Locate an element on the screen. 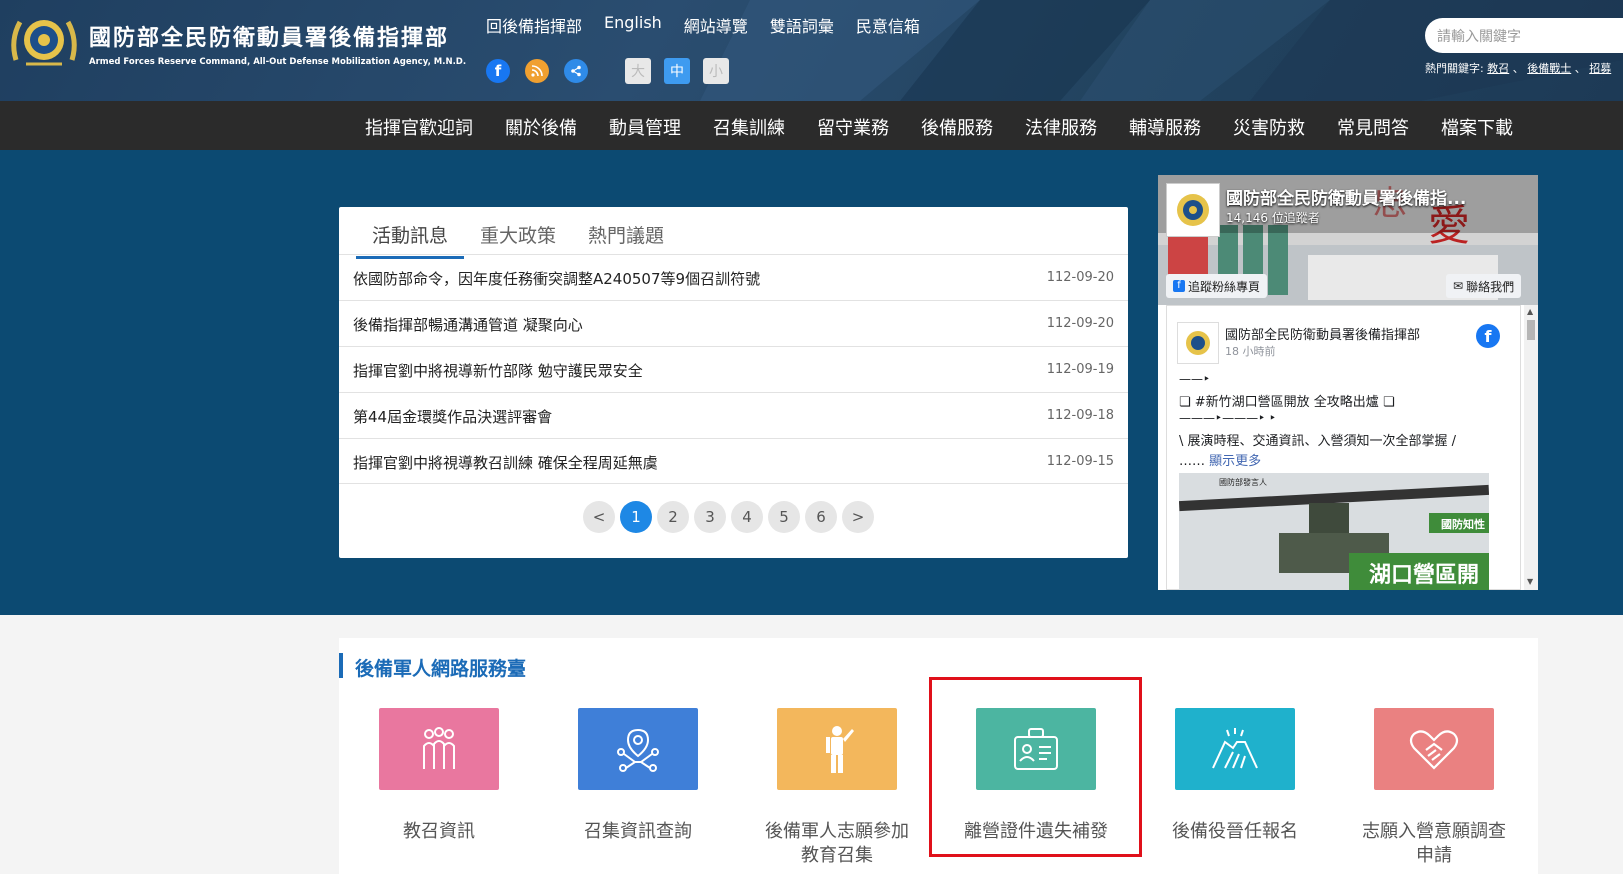 Image resolution: width=1623 pixels, height=874 pixels. services-title: 後備軍人網路服務臺 is located at coordinates (441, 669).